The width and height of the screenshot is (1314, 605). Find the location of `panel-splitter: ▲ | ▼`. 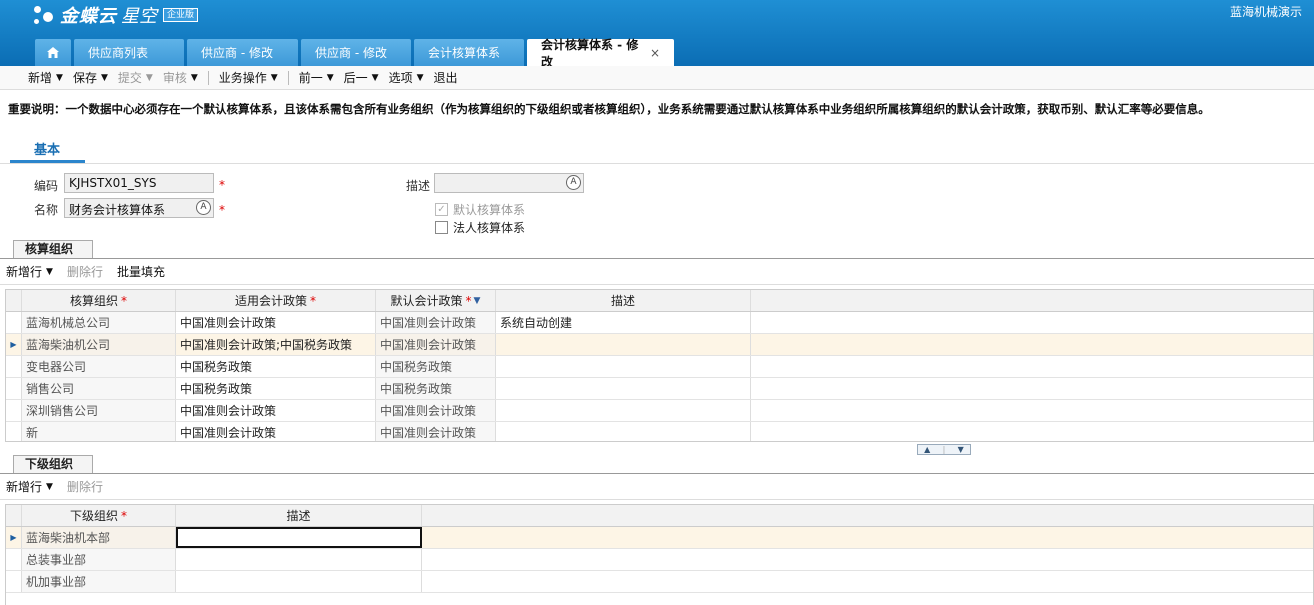

panel-splitter: ▲ | ▼ is located at coordinates (944, 449).